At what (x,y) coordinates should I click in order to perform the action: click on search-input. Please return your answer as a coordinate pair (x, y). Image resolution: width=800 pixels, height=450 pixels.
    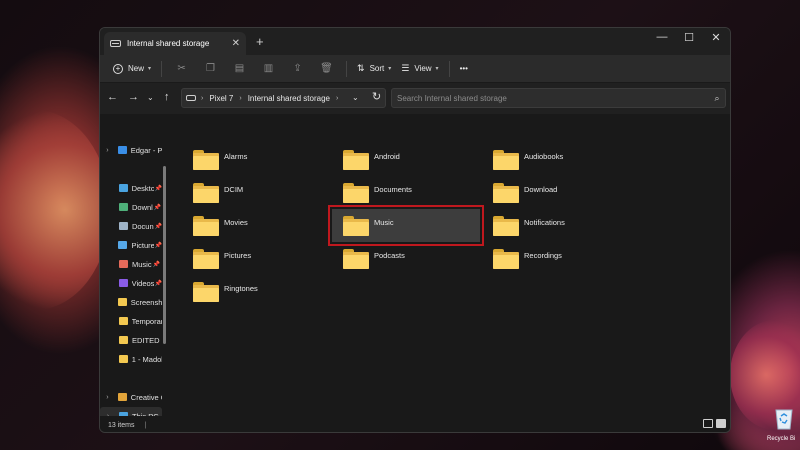
    Looking at the image, I should click on (553, 98).